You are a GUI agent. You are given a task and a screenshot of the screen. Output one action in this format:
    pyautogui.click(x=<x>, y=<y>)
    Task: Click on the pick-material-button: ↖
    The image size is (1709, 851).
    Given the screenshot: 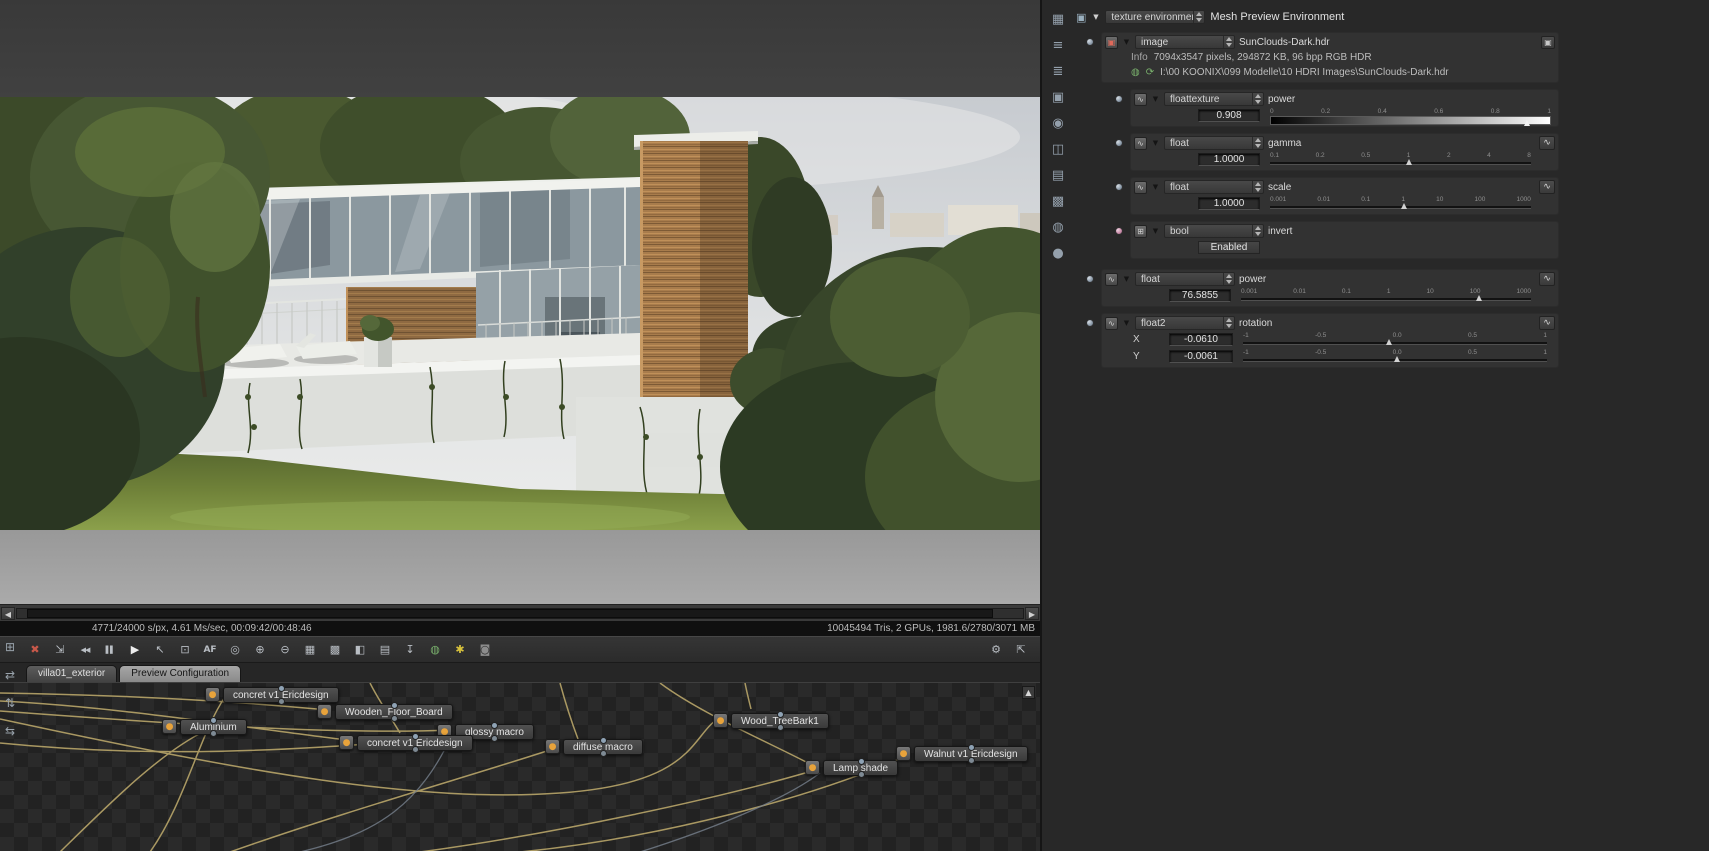 What is the action you would take?
    pyautogui.click(x=160, y=650)
    